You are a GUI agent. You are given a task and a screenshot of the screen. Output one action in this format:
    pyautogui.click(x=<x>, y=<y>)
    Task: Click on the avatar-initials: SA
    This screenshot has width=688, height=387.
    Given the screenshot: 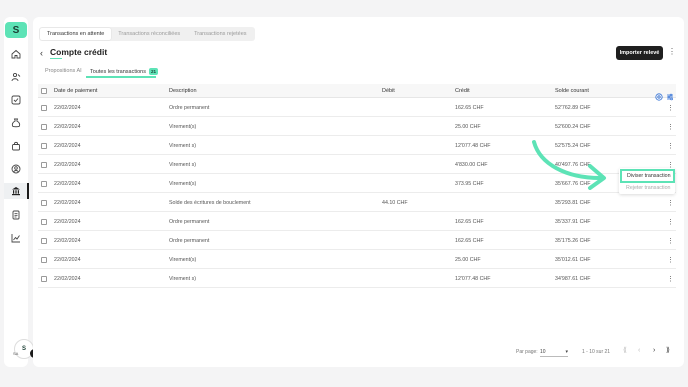 What is the action you would take?
    pyautogui.click(x=16, y=353)
    